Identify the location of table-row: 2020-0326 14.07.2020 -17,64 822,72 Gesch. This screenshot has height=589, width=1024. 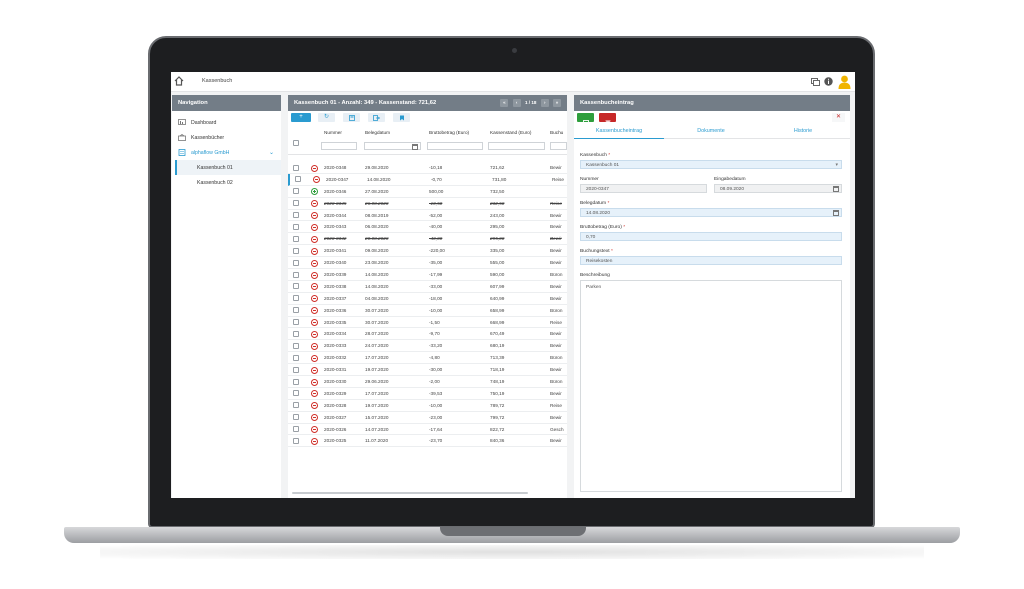
(427, 430).